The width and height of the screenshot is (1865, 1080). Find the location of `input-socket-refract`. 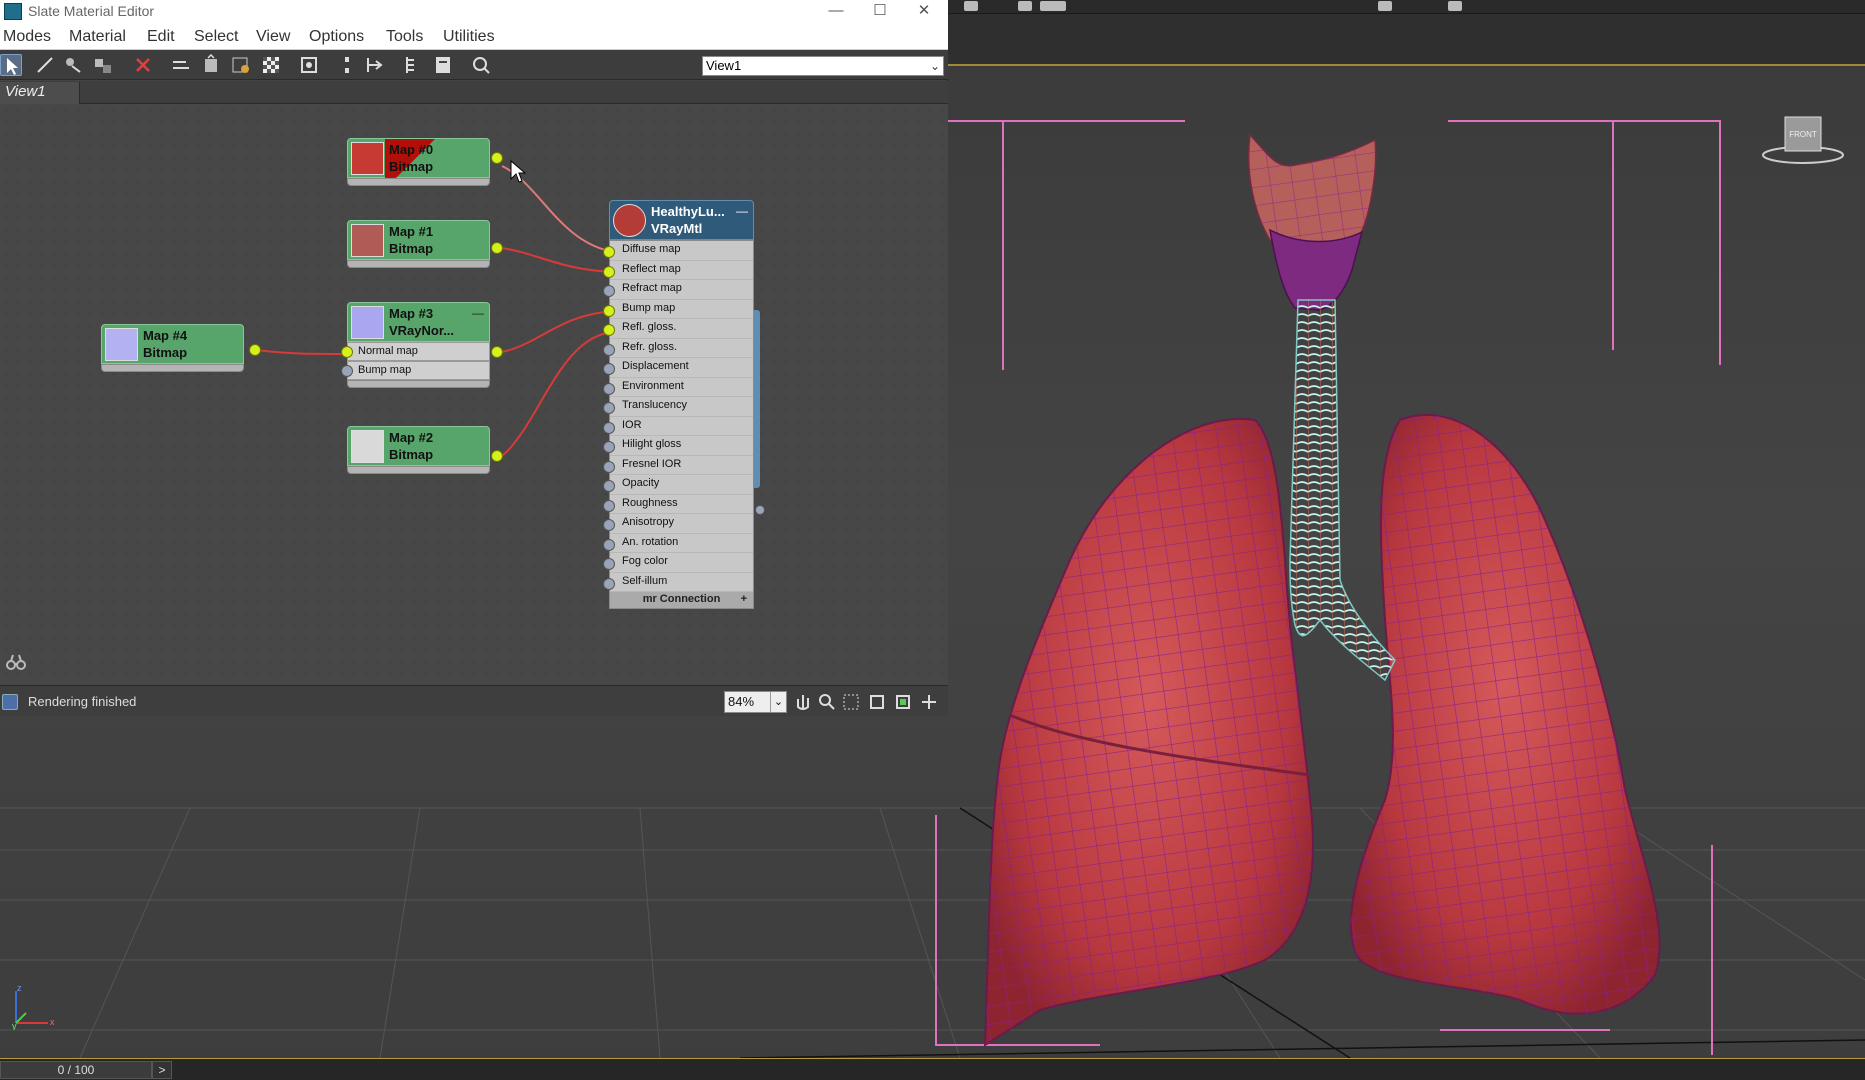

input-socket-refract is located at coordinates (609, 291).